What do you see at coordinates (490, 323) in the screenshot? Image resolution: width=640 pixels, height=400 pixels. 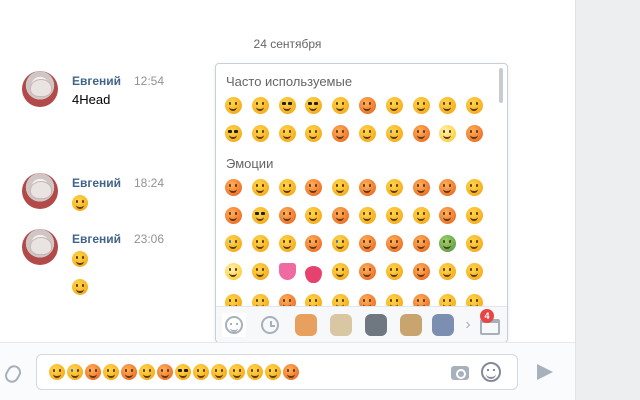 I see `sticker-store-button: 4` at bounding box center [490, 323].